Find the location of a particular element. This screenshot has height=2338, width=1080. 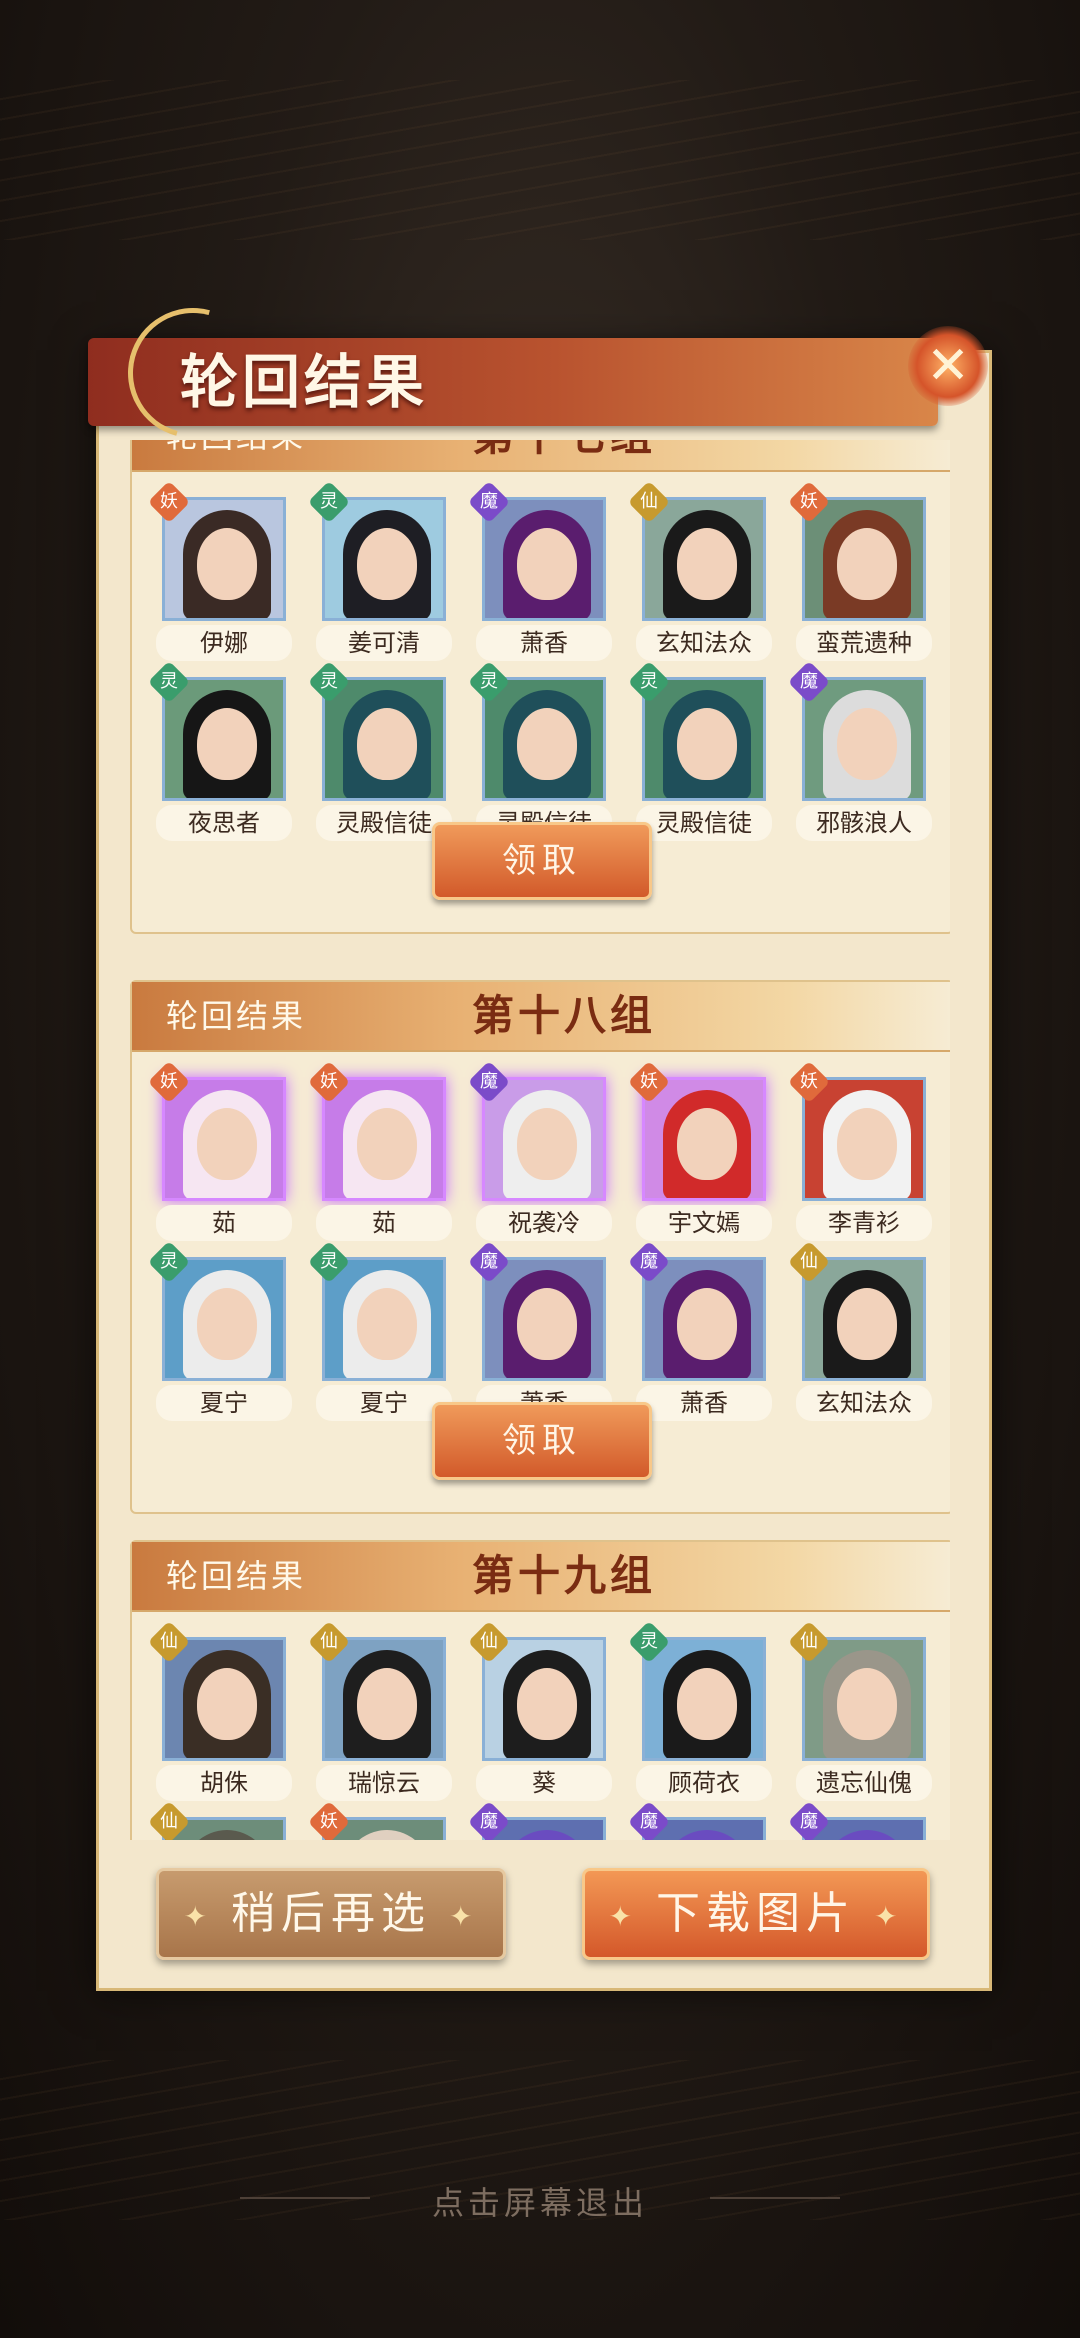

character-card: 妖 is located at coordinates (376, 1820).